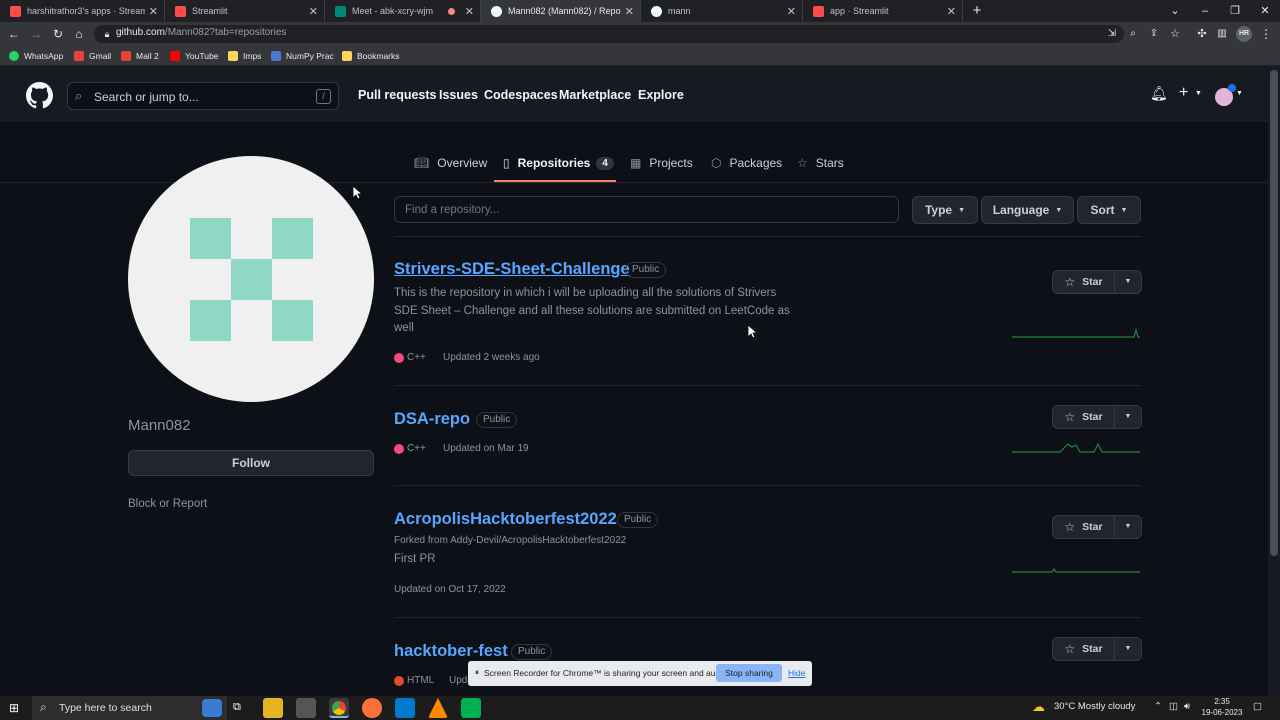  Describe the element at coordinates (505, 519) in the screenshot. I see `repo-name-link: AcropolisHacktoberfest2022` at that location.